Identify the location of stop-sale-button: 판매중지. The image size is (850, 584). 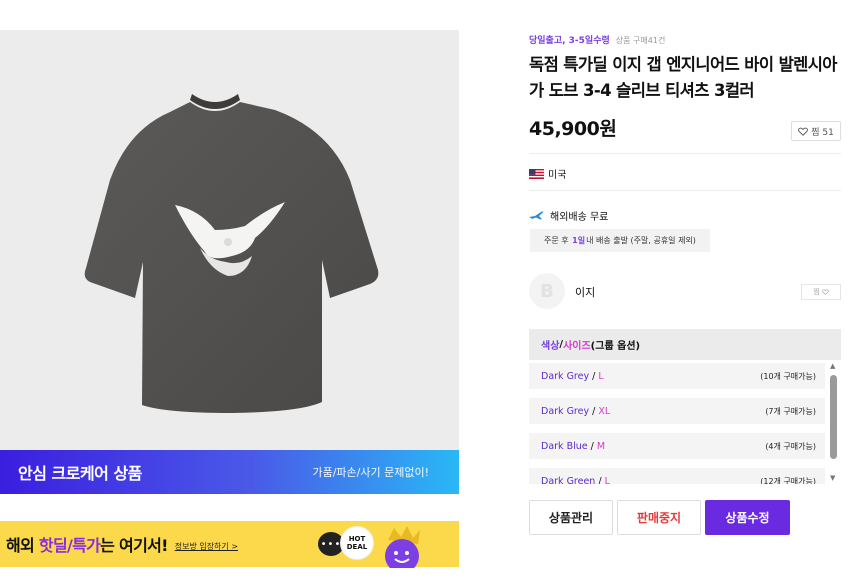
(659, 517).